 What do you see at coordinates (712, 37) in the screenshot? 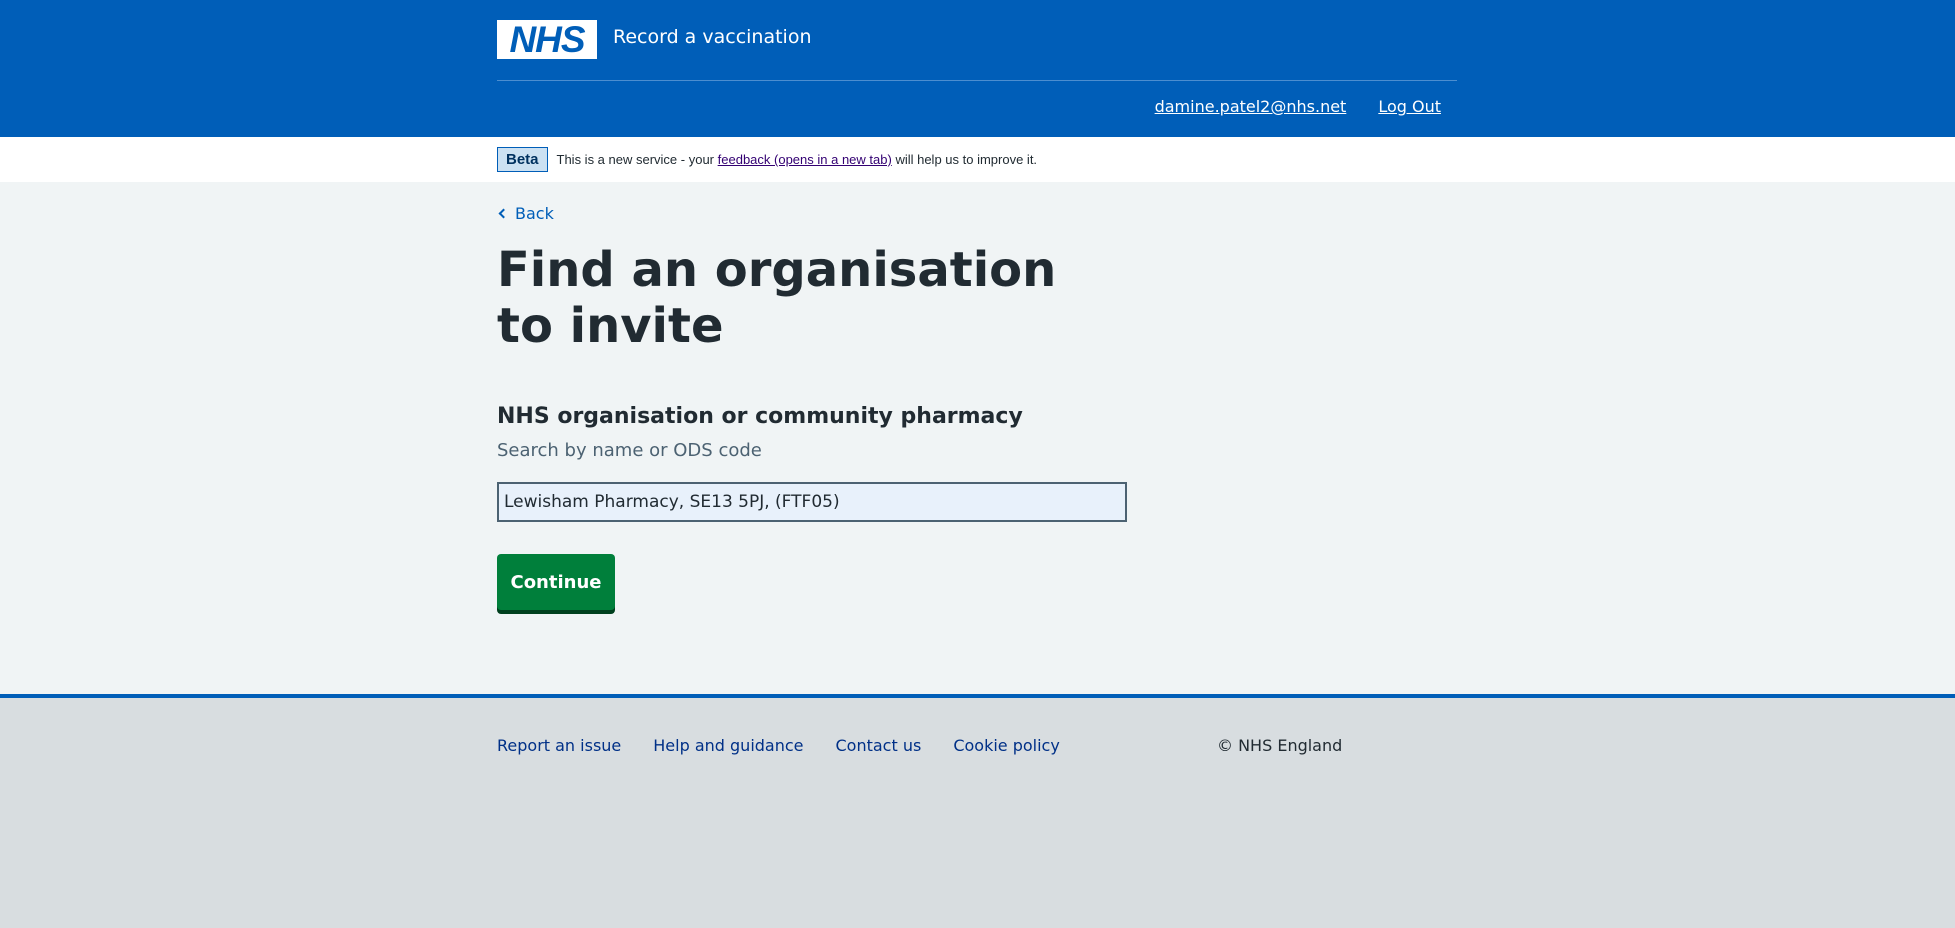
I see `service-name-link: Record a vaccination` at bounding box center [712, 37].